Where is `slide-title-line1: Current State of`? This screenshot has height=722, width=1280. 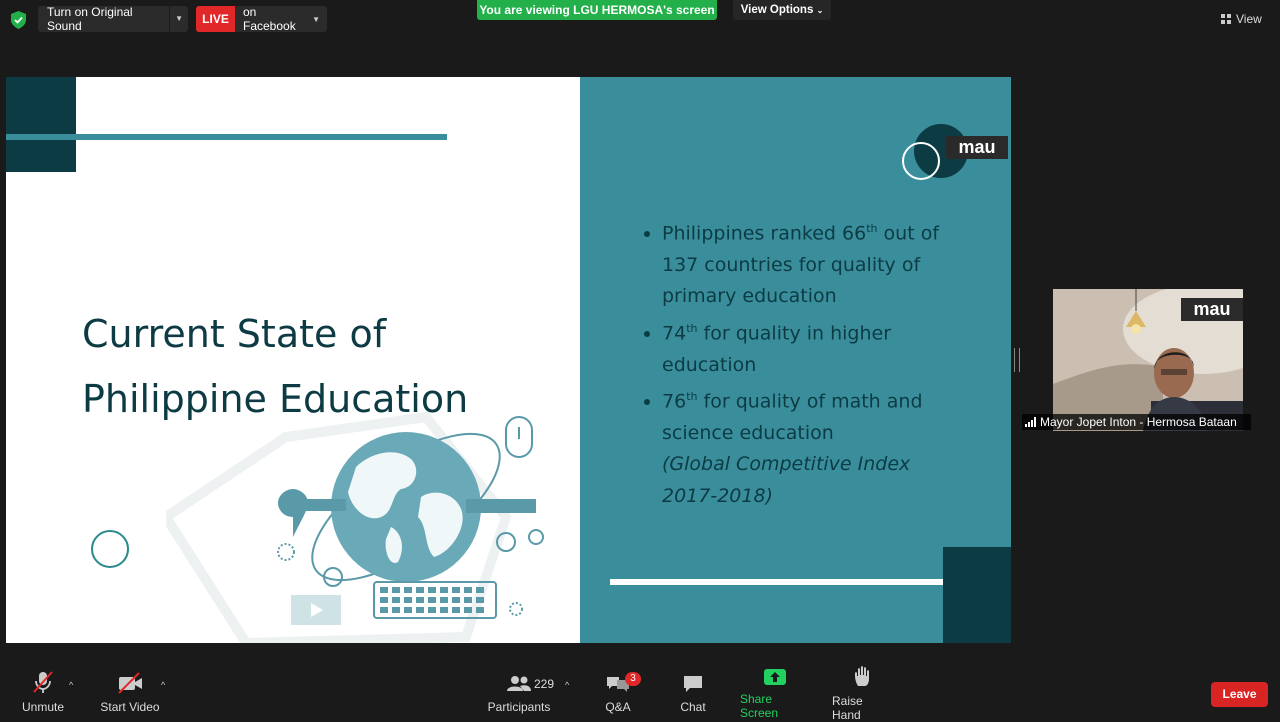 slide-title-line1: Current State of is located at coordinates (234, 334).